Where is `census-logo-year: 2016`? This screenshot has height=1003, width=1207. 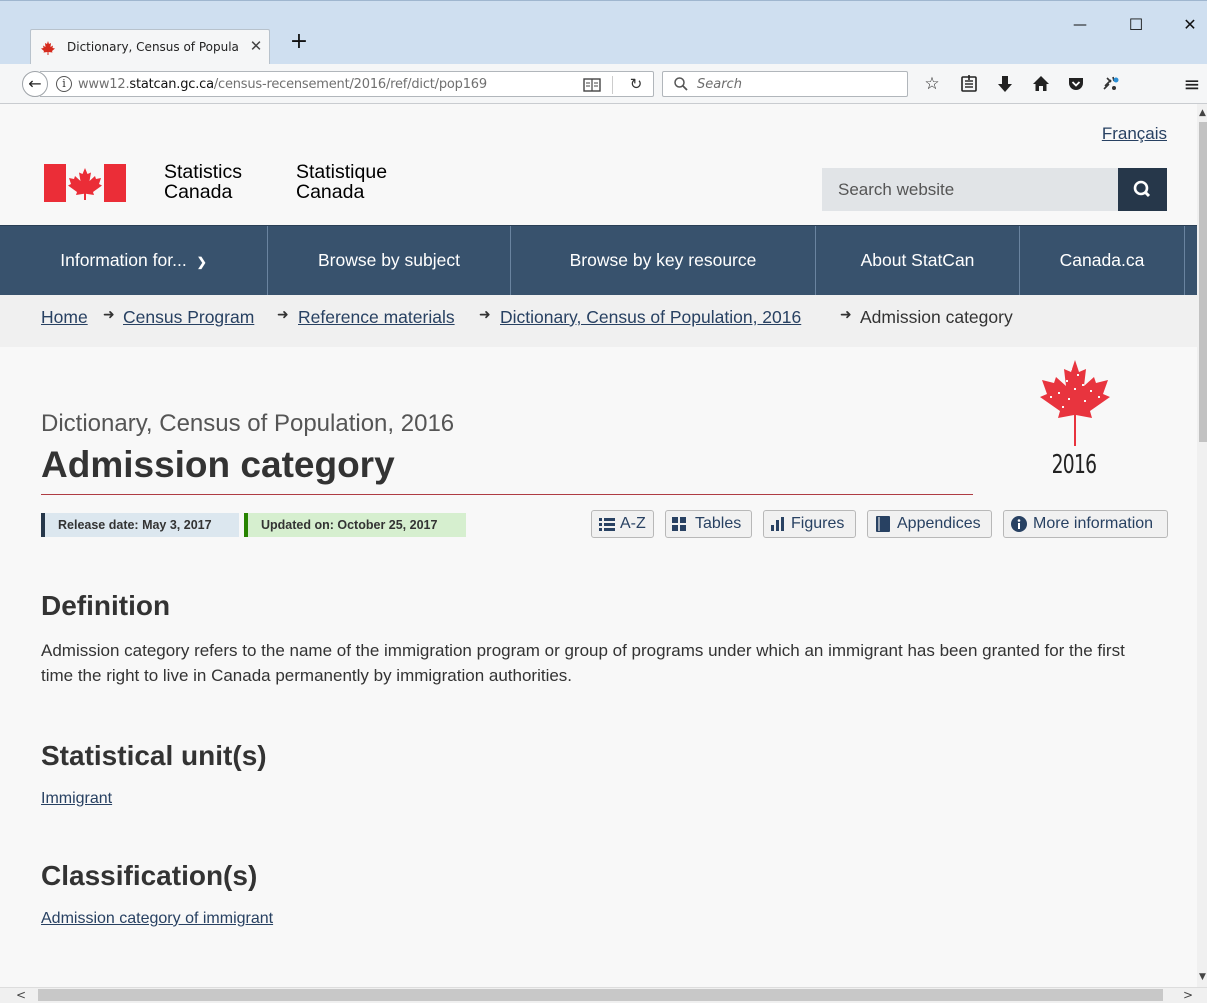 census-logo-year: 2016 is located at coordinates (1074, 465).